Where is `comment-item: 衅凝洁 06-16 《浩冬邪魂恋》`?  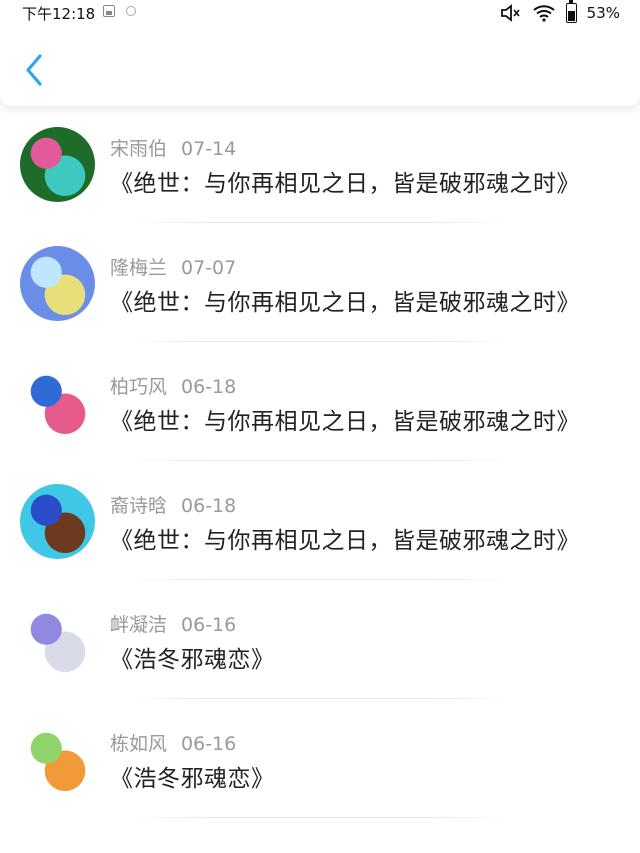 comment-item: 衅凝洁 06-16 《浩冬邪魂恋》 is located at coordinates (320, 639).